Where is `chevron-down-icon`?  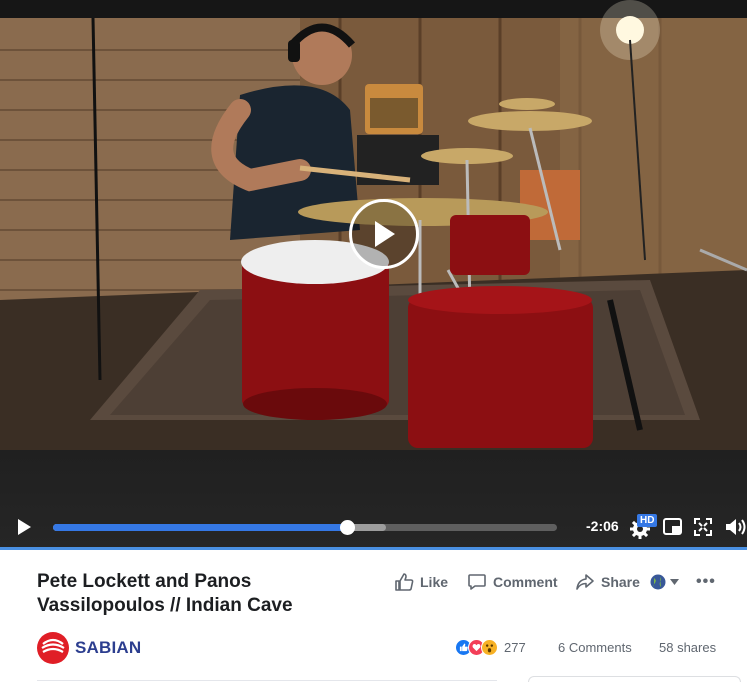 chevron-down-icon is located at coordinates (674, 582).